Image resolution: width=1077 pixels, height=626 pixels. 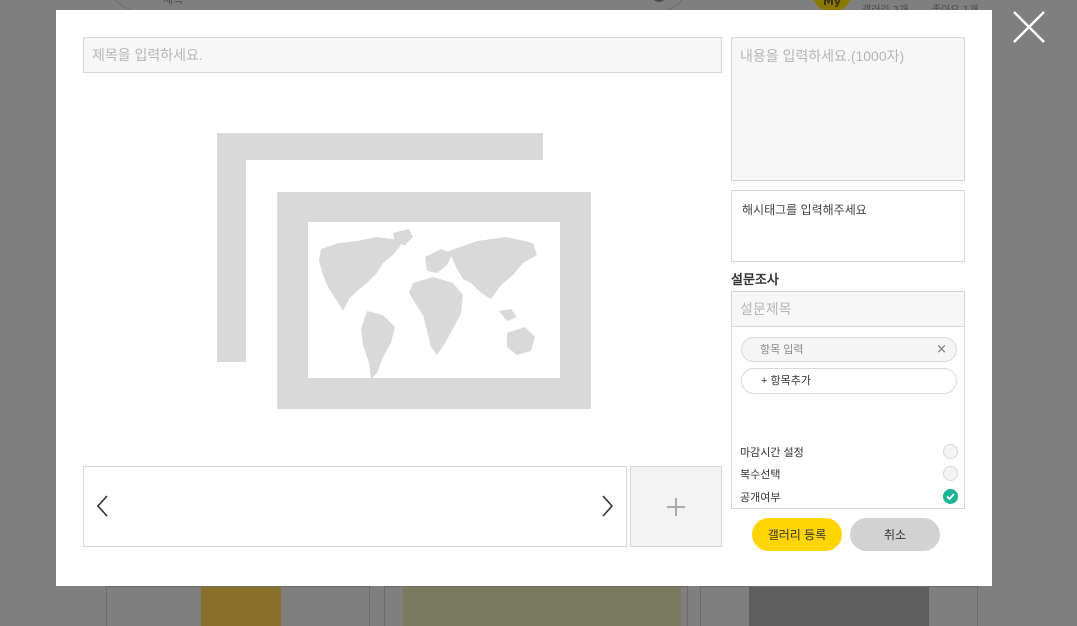 I want to click on setting-multiple-choice: 복수선택, so click(x=849, y=474).